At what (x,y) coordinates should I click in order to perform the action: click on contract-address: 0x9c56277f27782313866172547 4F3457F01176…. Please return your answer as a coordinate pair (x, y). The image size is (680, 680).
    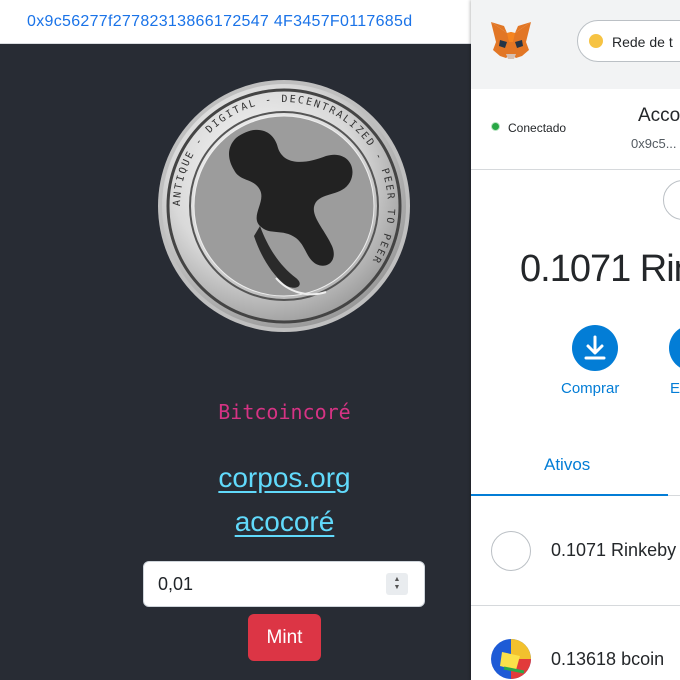
    Looking at the image, I should click on (219, 22).